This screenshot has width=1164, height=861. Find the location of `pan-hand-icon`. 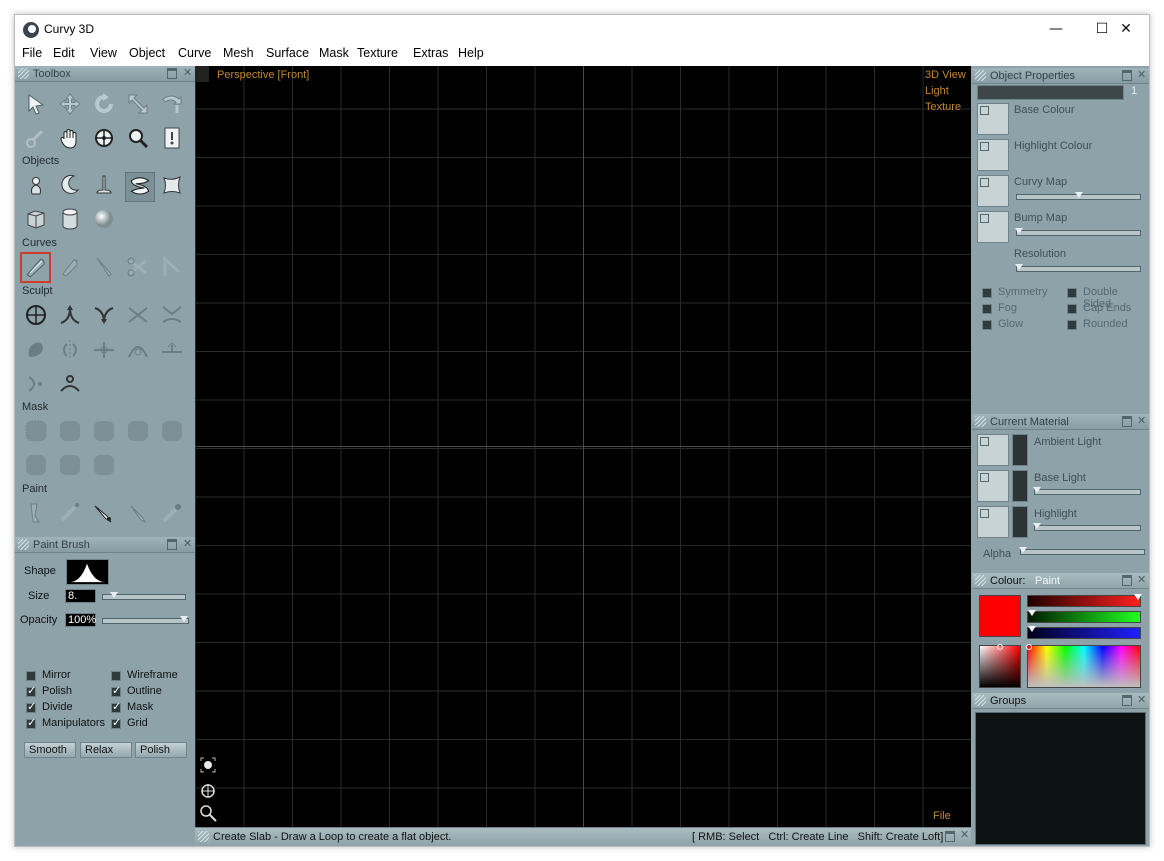

pan-hand-icon is located at coordinates (70, 138).